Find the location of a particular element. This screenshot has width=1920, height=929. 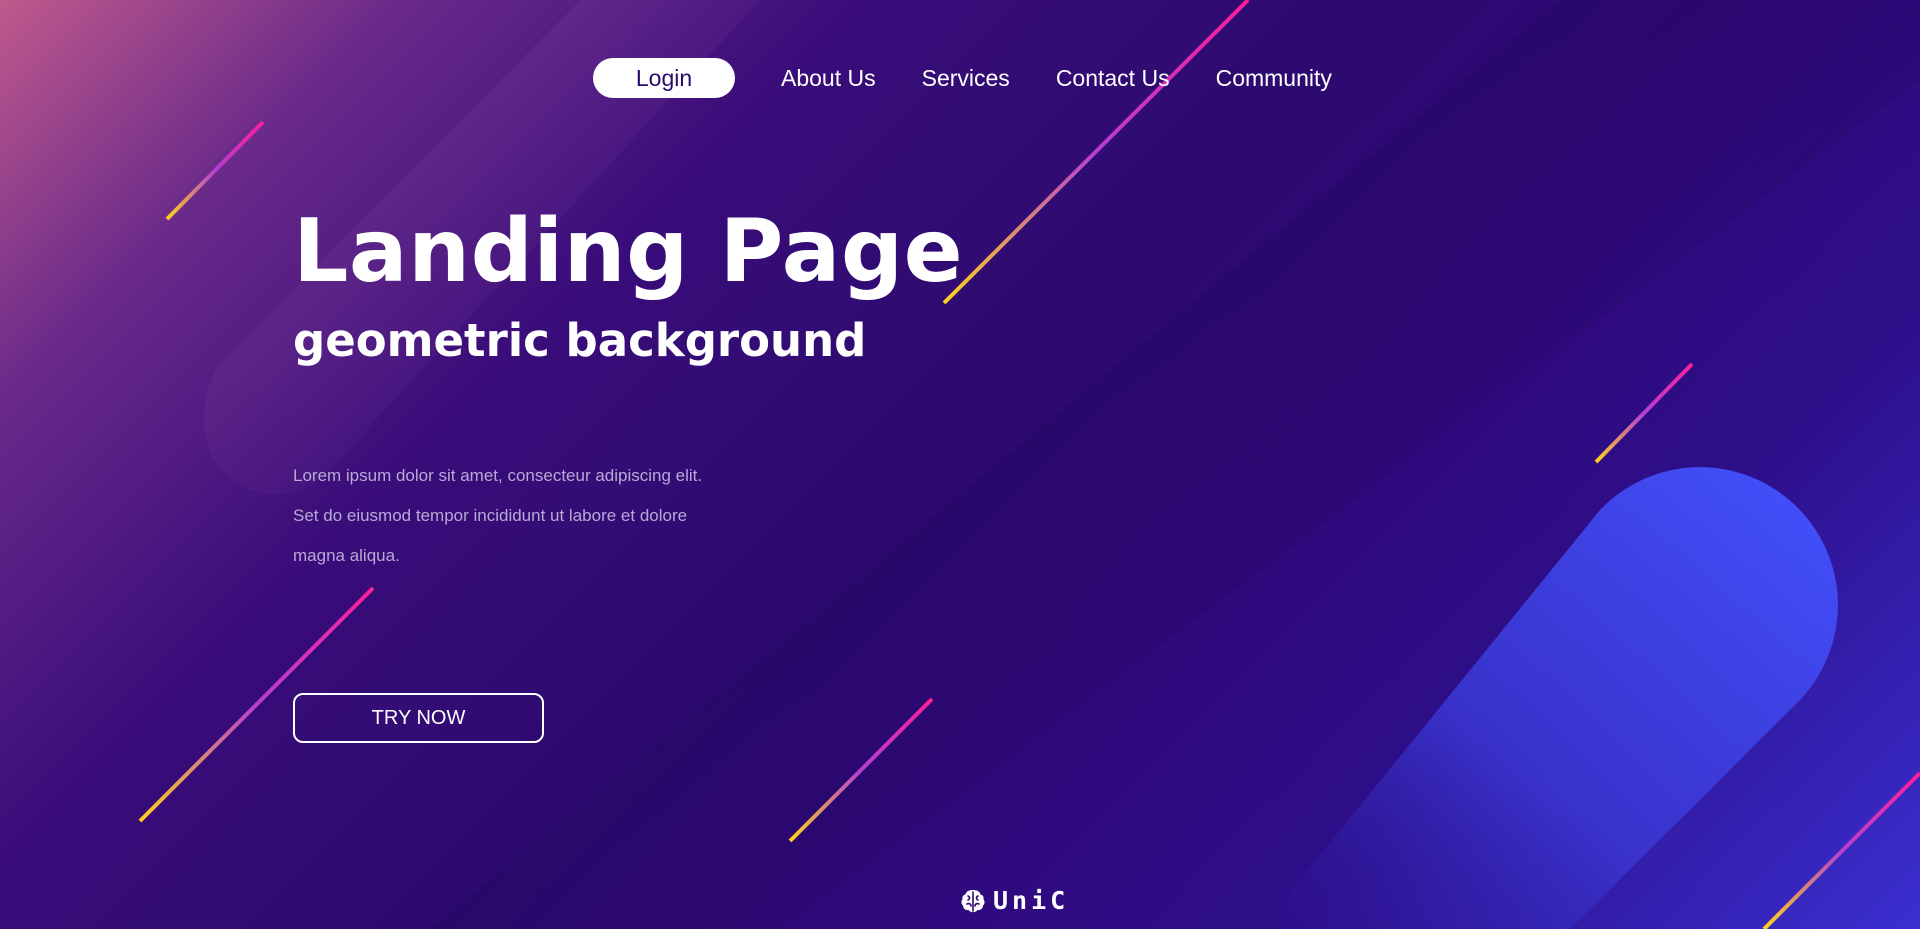

hero-description-line: magna aliqua. is located at coordinates (346, 555).